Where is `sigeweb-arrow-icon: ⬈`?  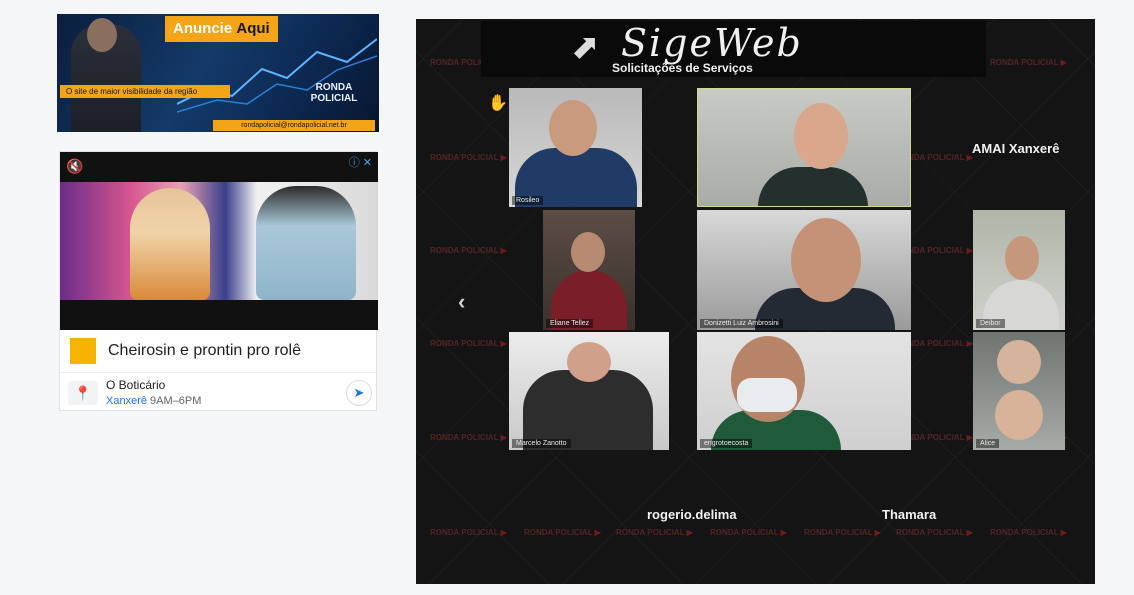 sigeweb-arrow-icon: ⬈ is located at coordinates (585, 47).